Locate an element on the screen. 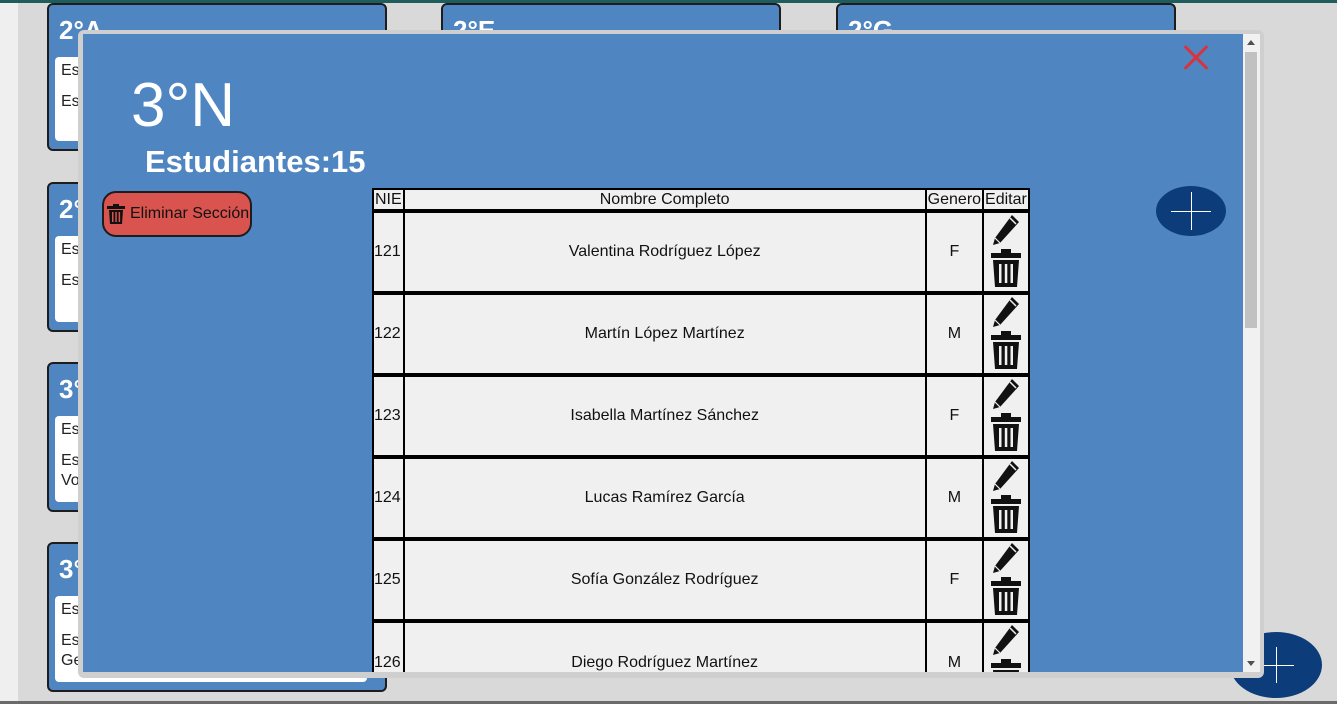 This screenshot has width=1337, height=704. cell-name: Valentina Rodríguez López is located at coordinates (664, 251).